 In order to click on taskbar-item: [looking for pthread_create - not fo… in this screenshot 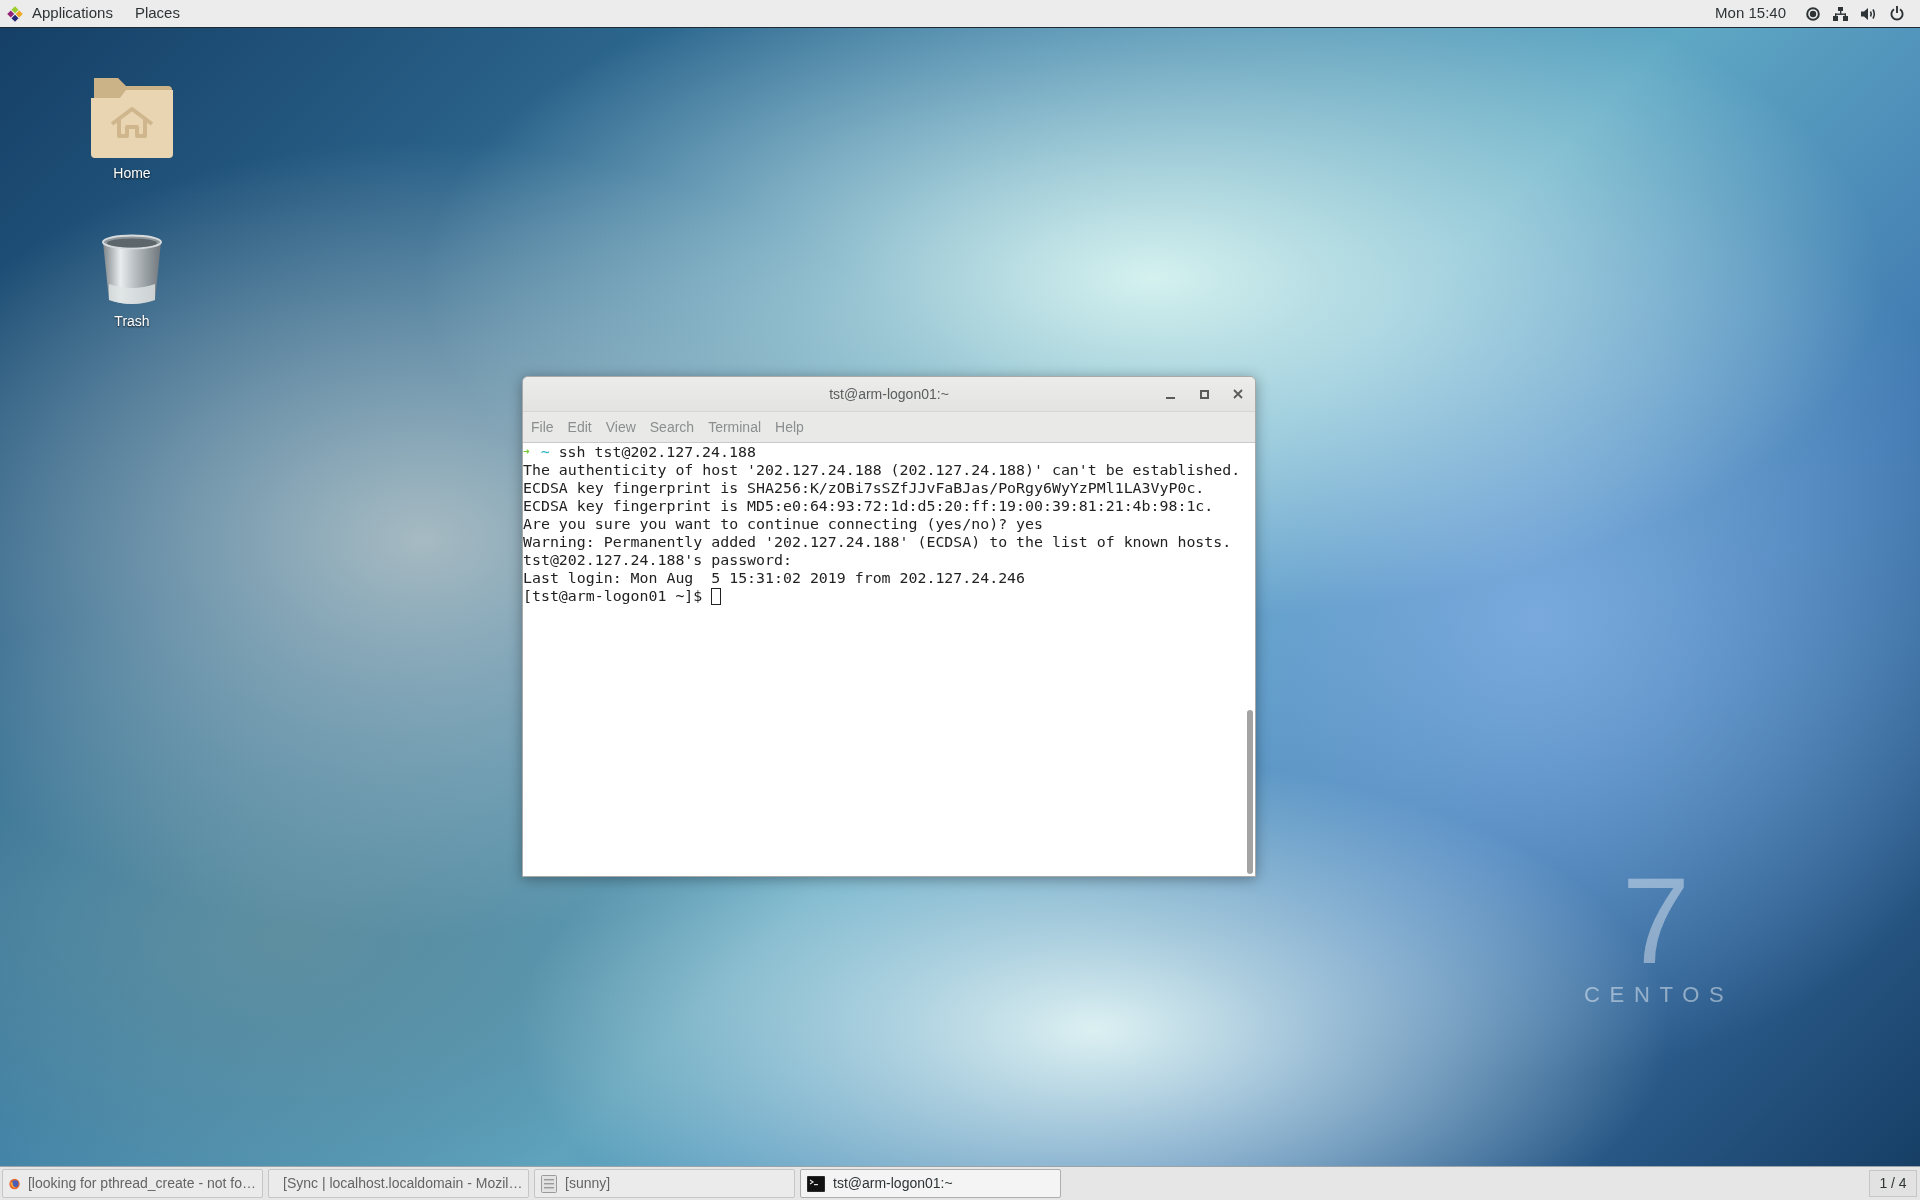, I will do `click(132, 1183)`.